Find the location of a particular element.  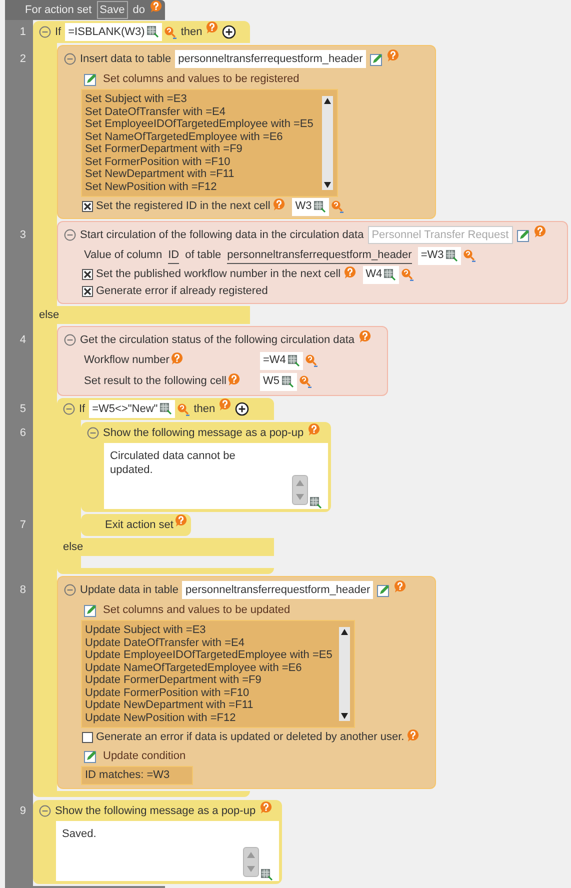

assignment-text: Update NameOfTargetedEmployee with =E6 is located at coordinates (194, 668).